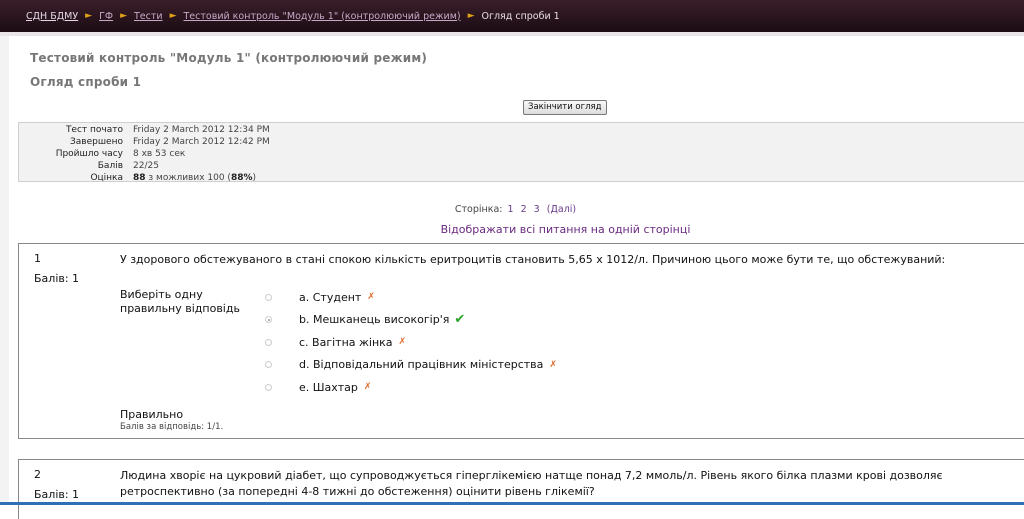  What do you see at coordinates (328, 387) in the screenshot?
I see `answer-label: e. Шахтар` at bounding box center [328, 387].